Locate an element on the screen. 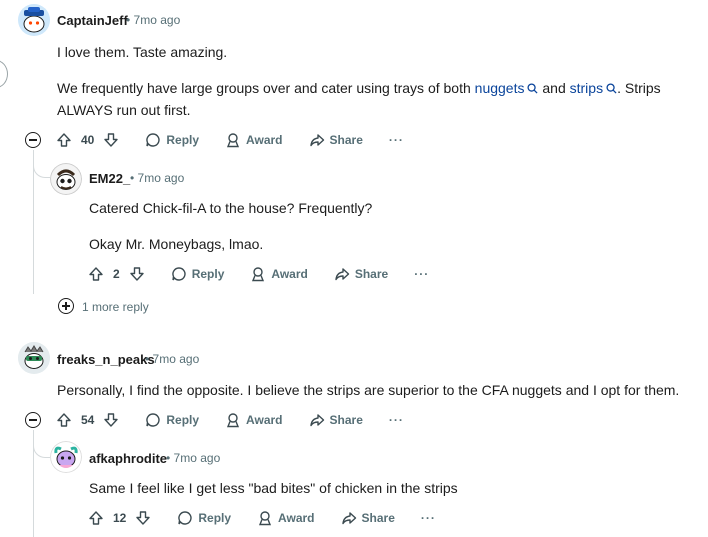  comment-actions: 40 Reply Award Share ··· is located at coordinates (230, 140).